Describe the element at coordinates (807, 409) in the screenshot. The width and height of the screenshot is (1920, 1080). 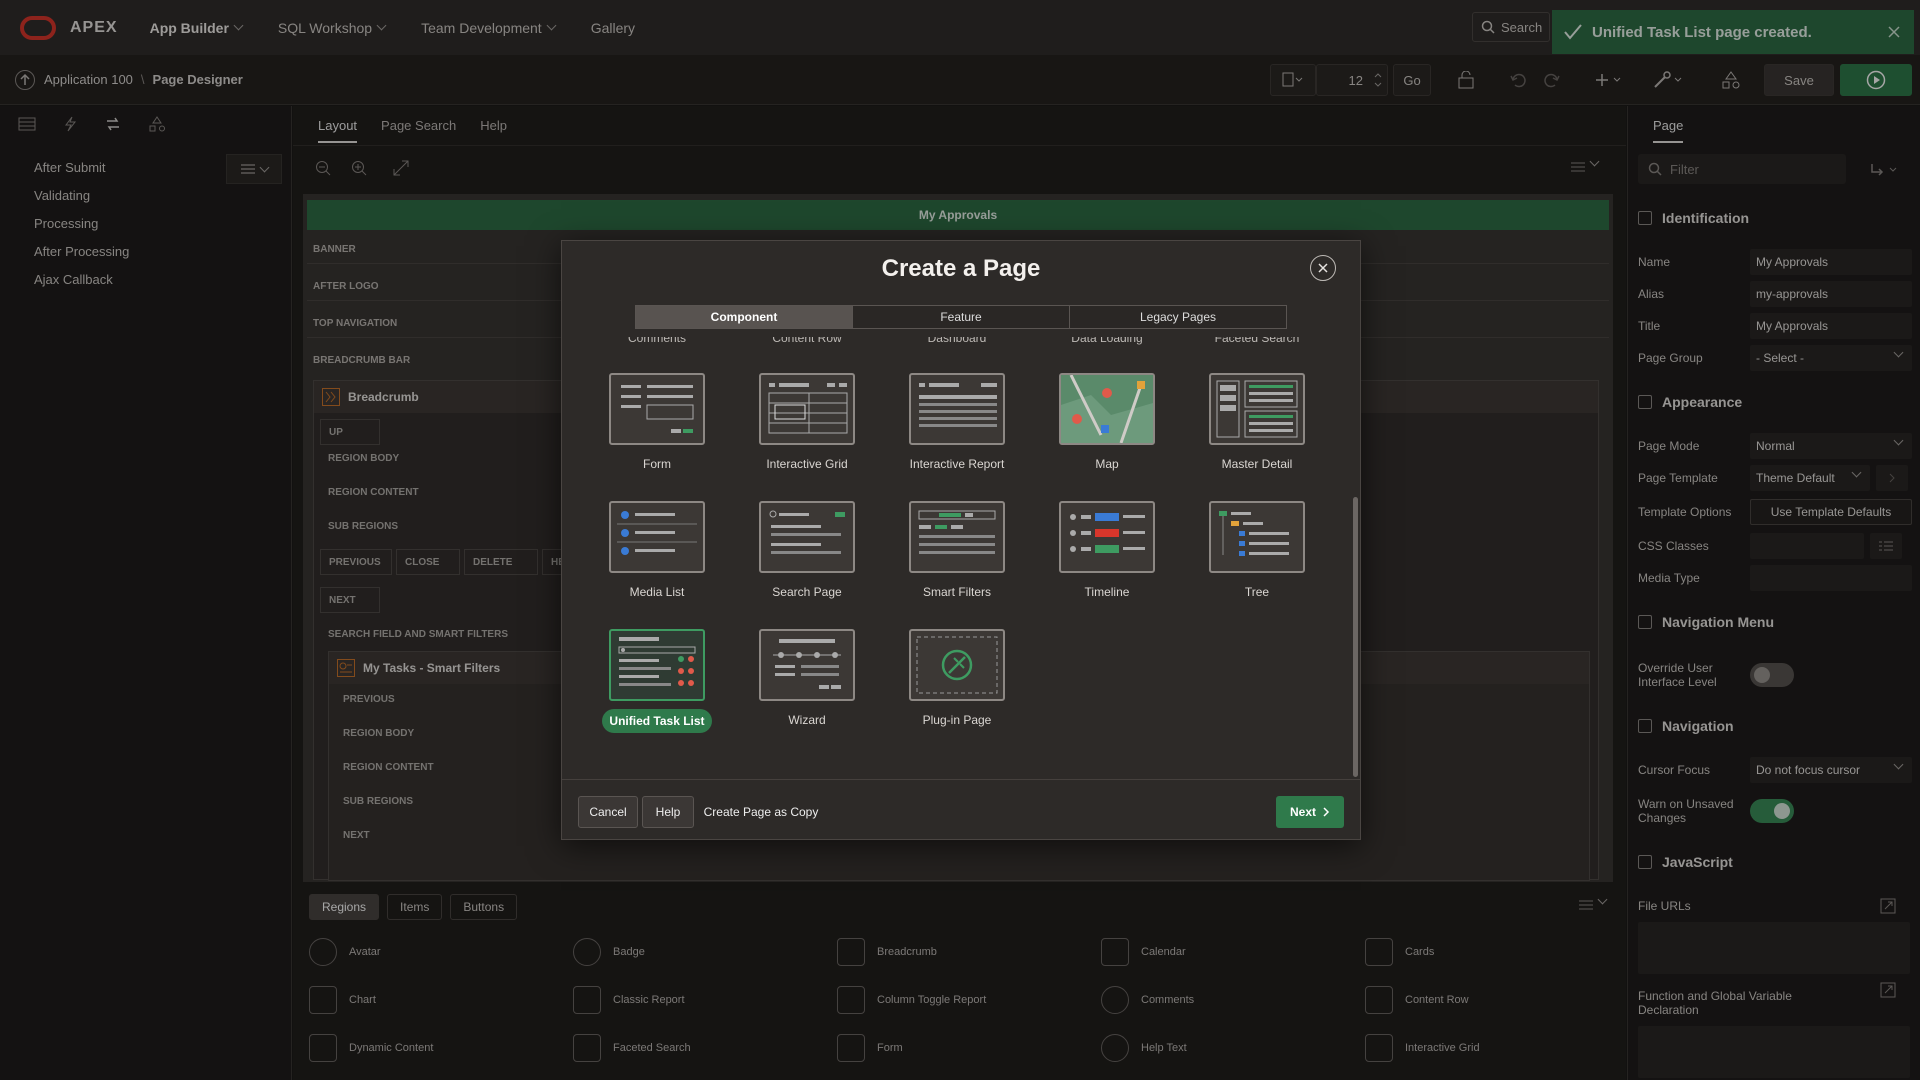
I see `interactive-grid-thumbnail-icon` at that location.